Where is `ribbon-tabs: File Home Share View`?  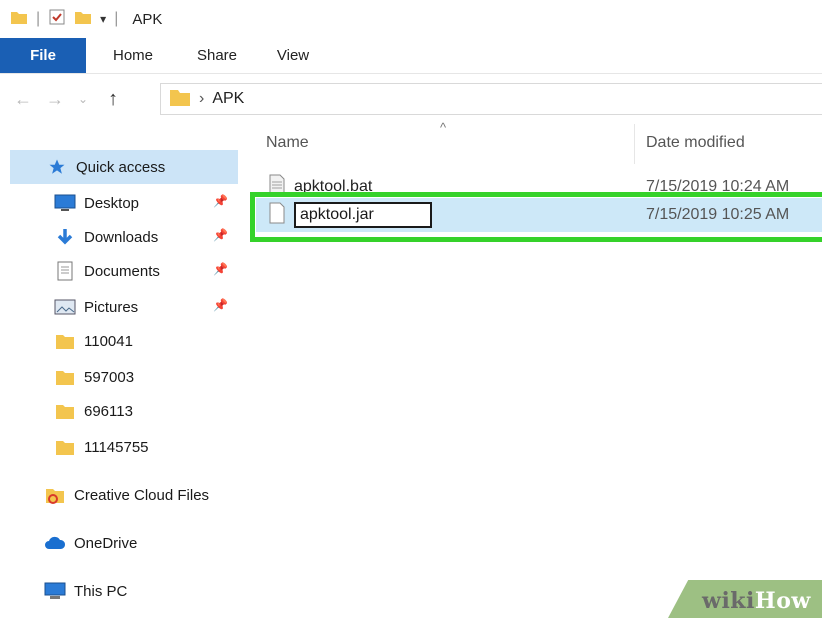
ribbon-tabs: File Home Share View is located at coordinates (411, 56).